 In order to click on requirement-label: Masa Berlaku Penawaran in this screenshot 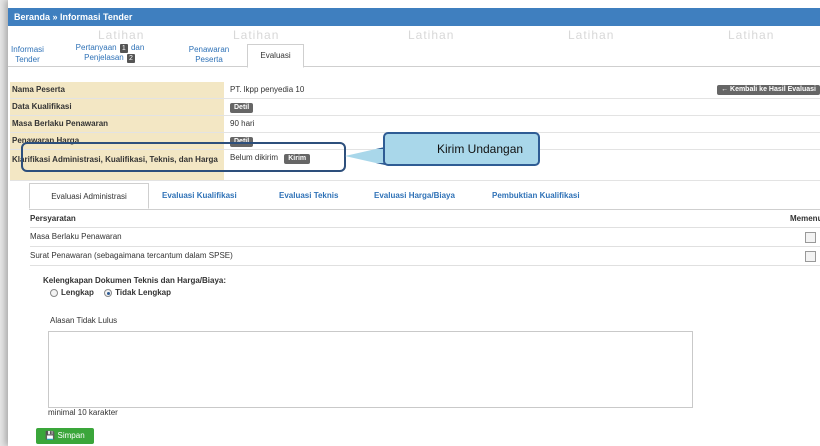, I will do `click(76, 236)`.